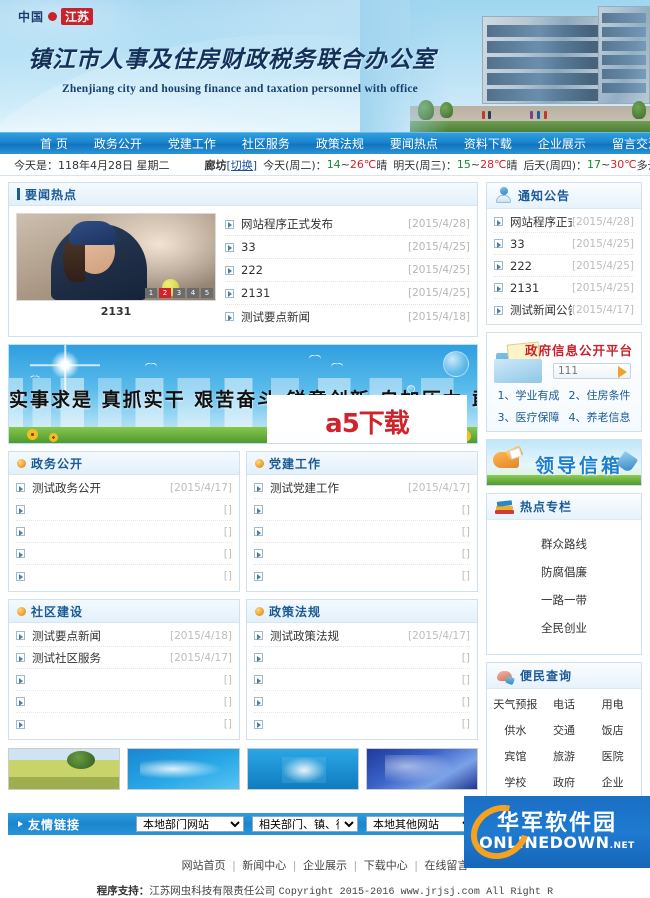  What do you see at coordinates (612, 730) in the screenshot?
I see `cq-link-restaurant: 饭店` at bounding box center [612, 730].